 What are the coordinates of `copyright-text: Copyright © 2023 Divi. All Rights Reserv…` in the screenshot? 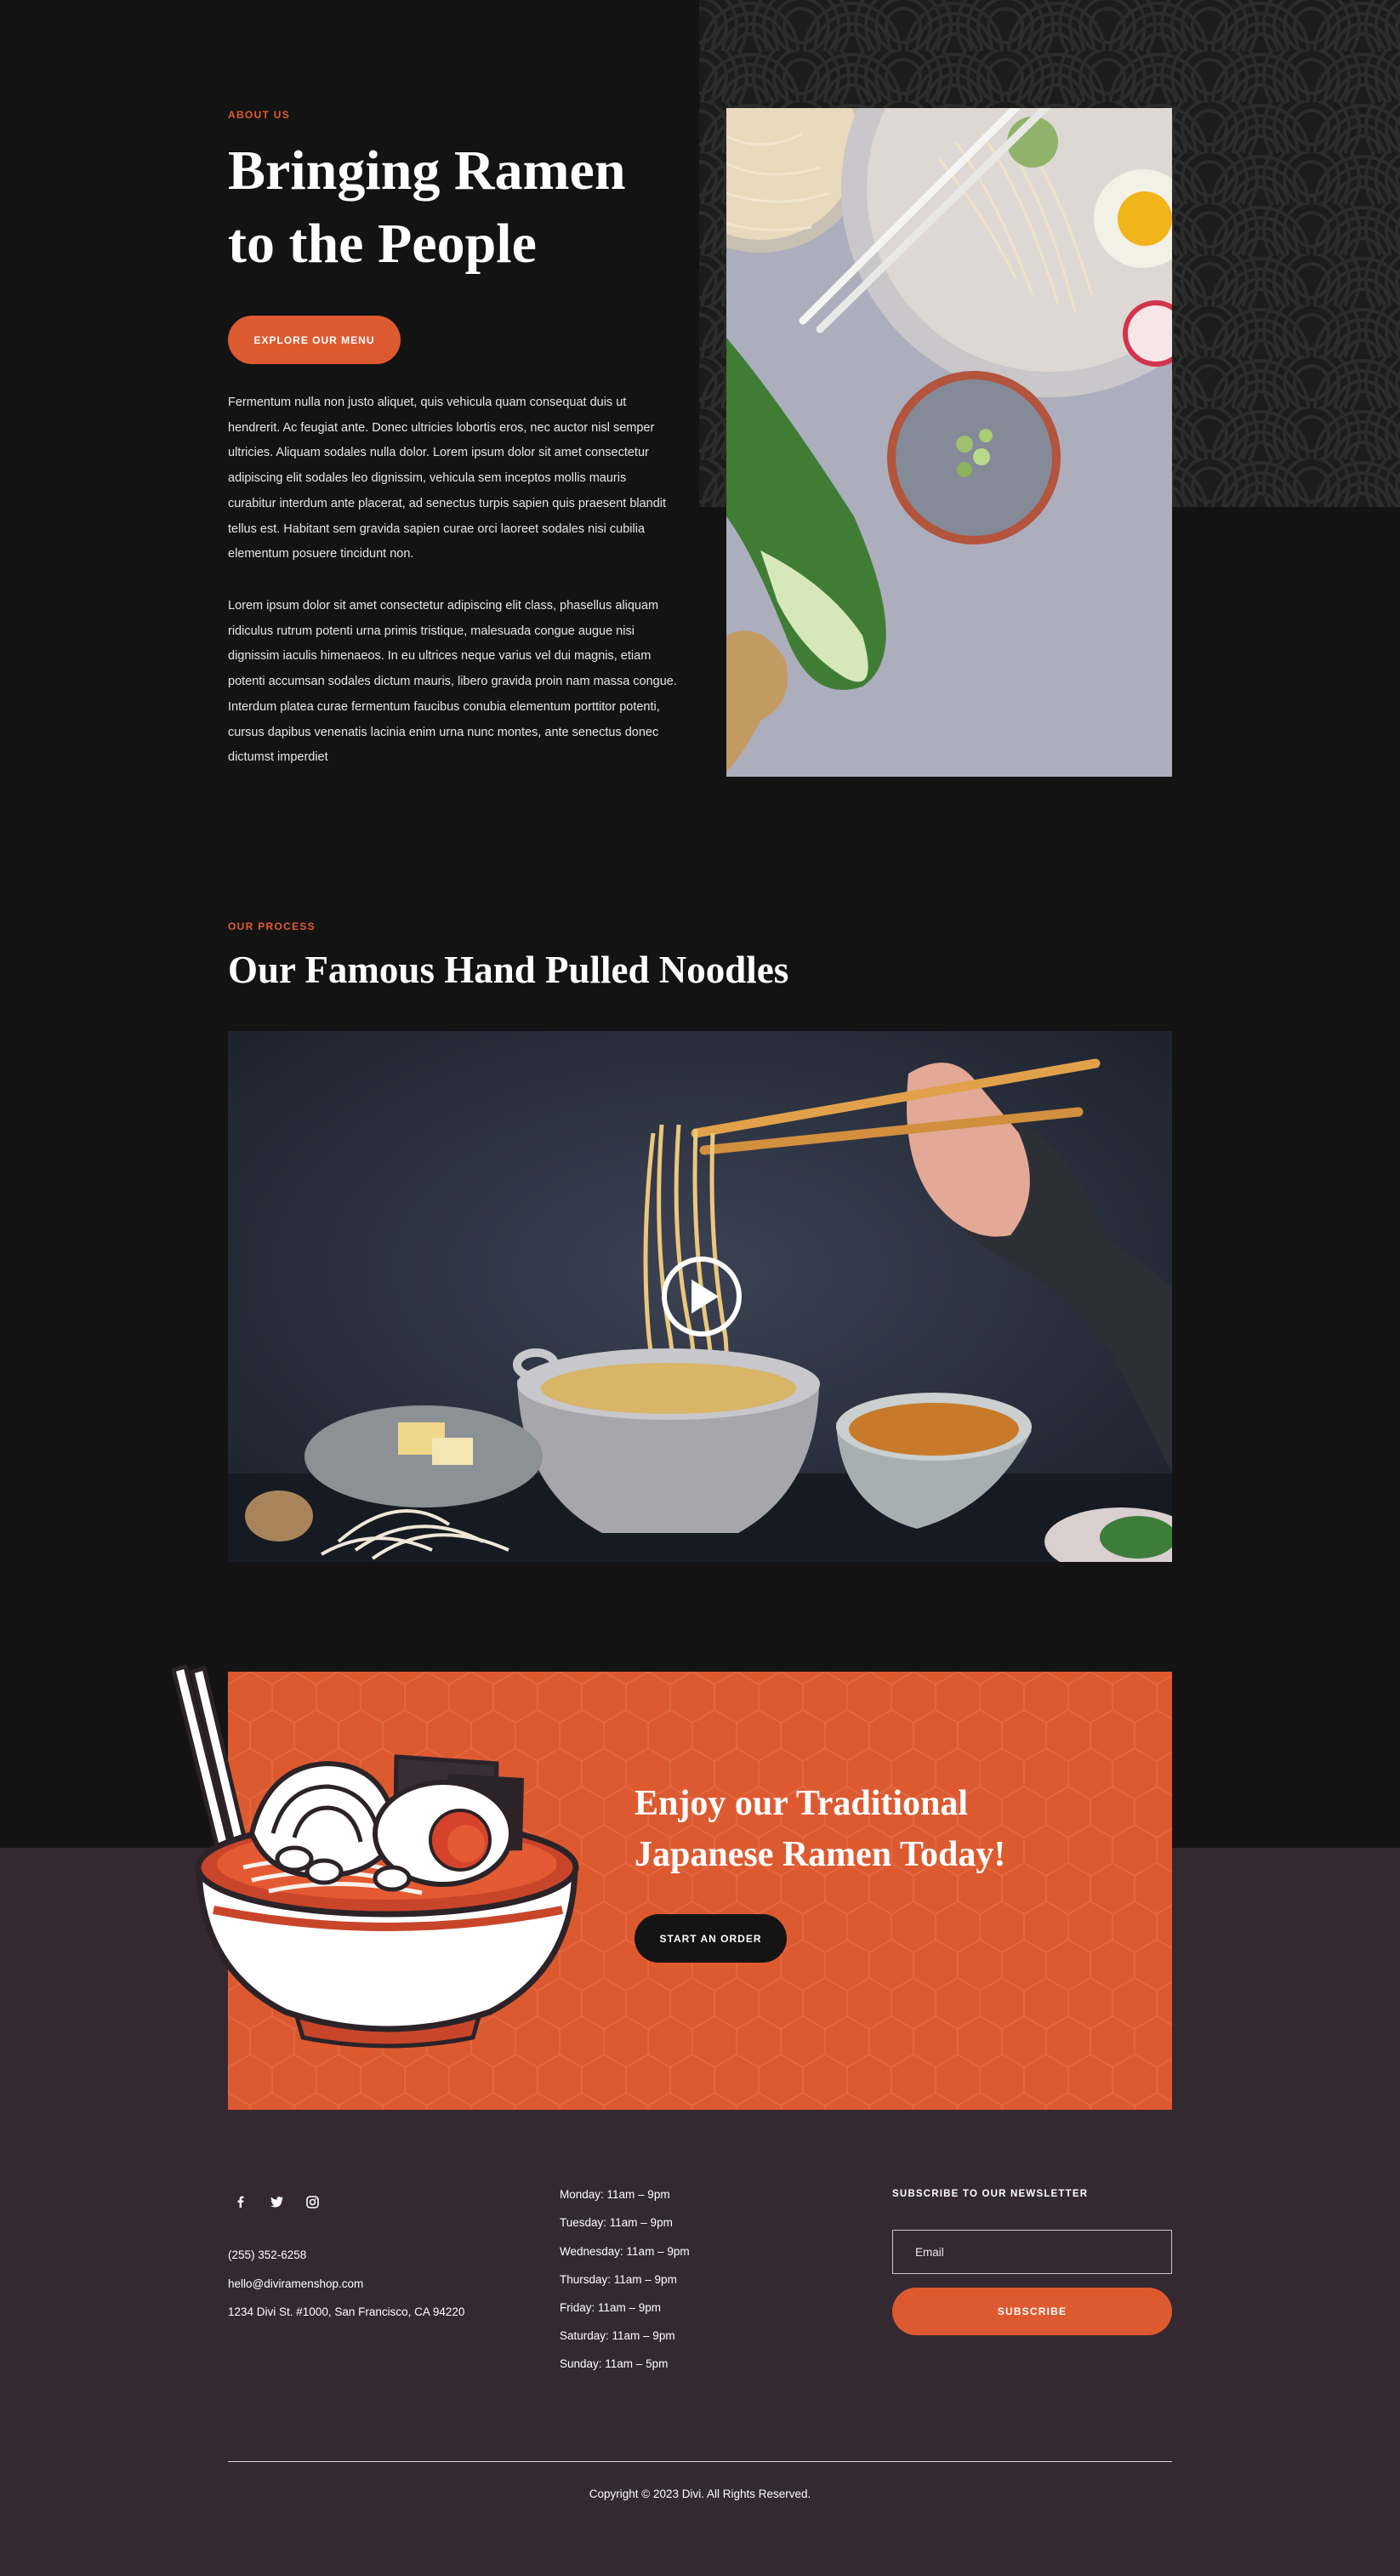 It's located at (700, 2494).